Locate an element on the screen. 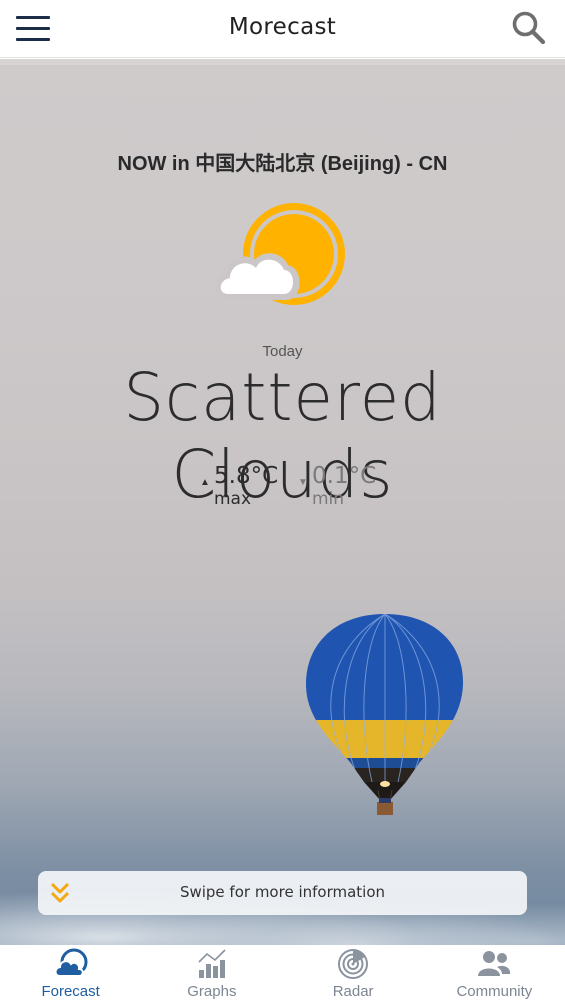 The height and width of the screenshot is (1004, 565). search-icon is located at coordinates (529, 28).